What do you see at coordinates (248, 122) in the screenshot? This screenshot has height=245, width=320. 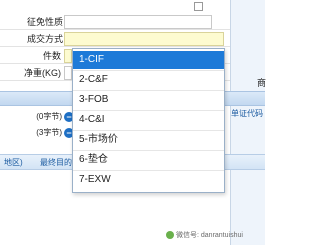 I see `right-panel: 商 增 删除 单证代码` at bounding box center [248, 122].